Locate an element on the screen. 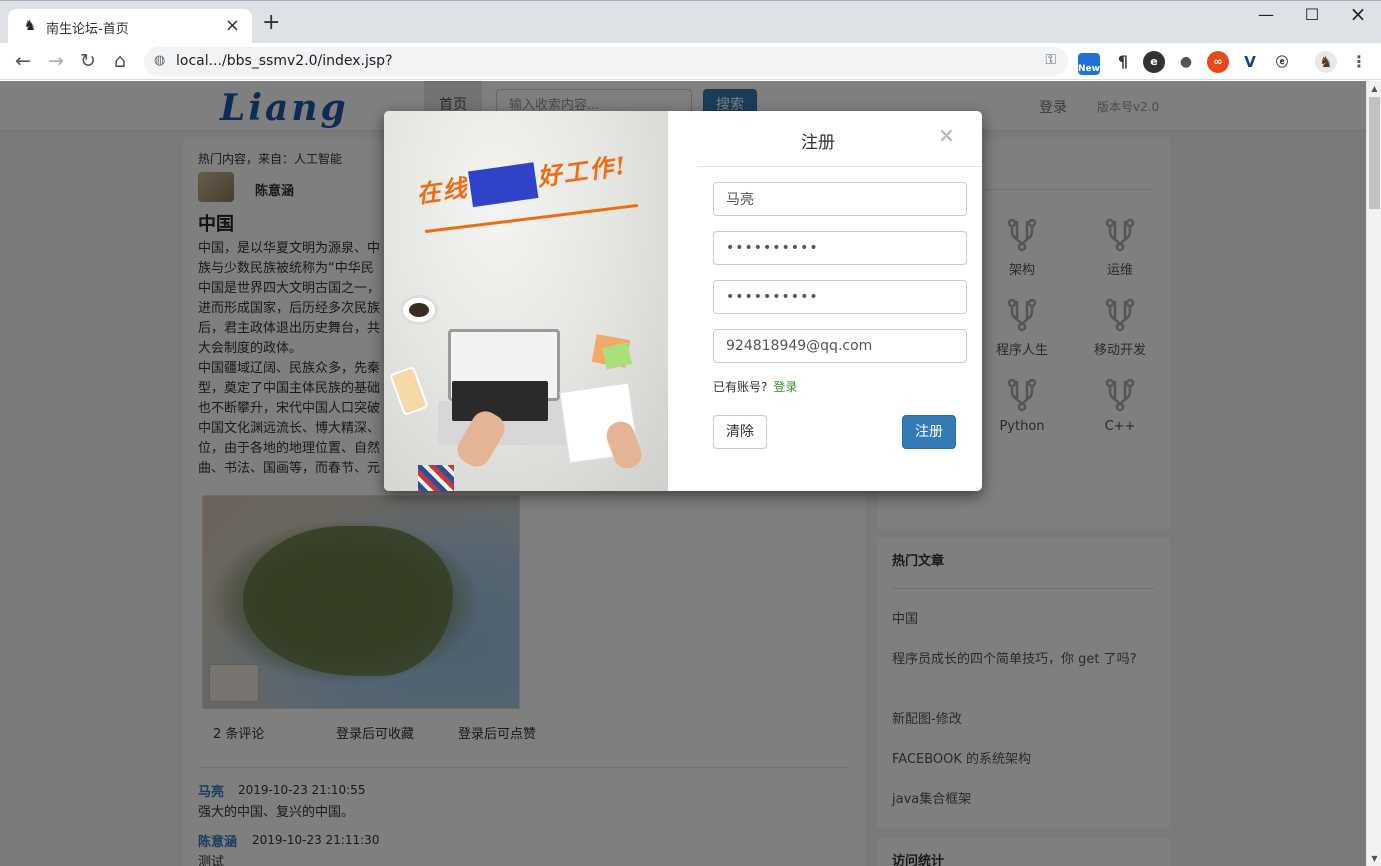  username-field is located at coordinates (840, 199).